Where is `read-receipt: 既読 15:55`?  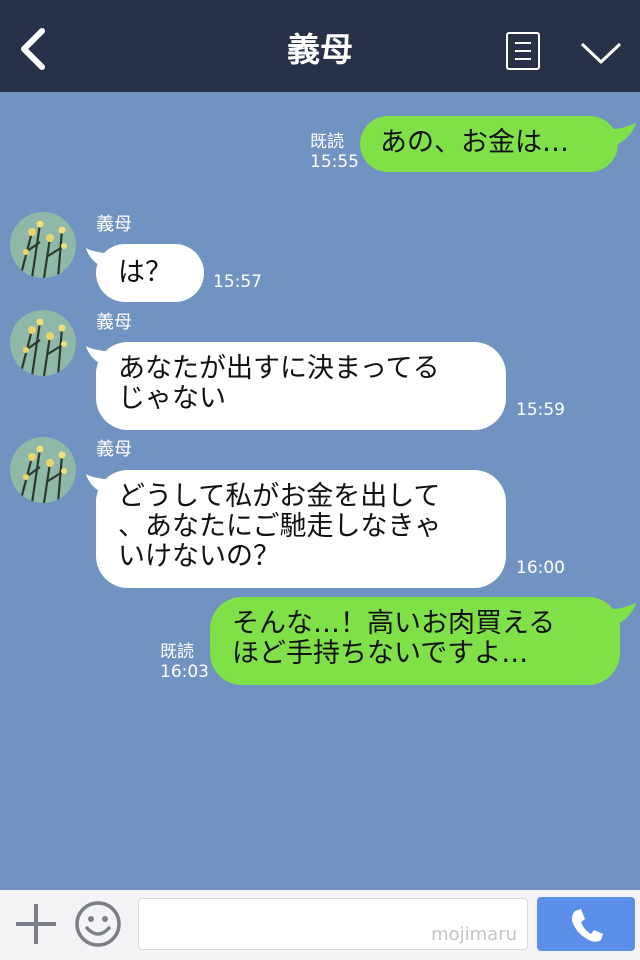
read-receipt: 既読 15:55 is located at coordinates (334, 152).